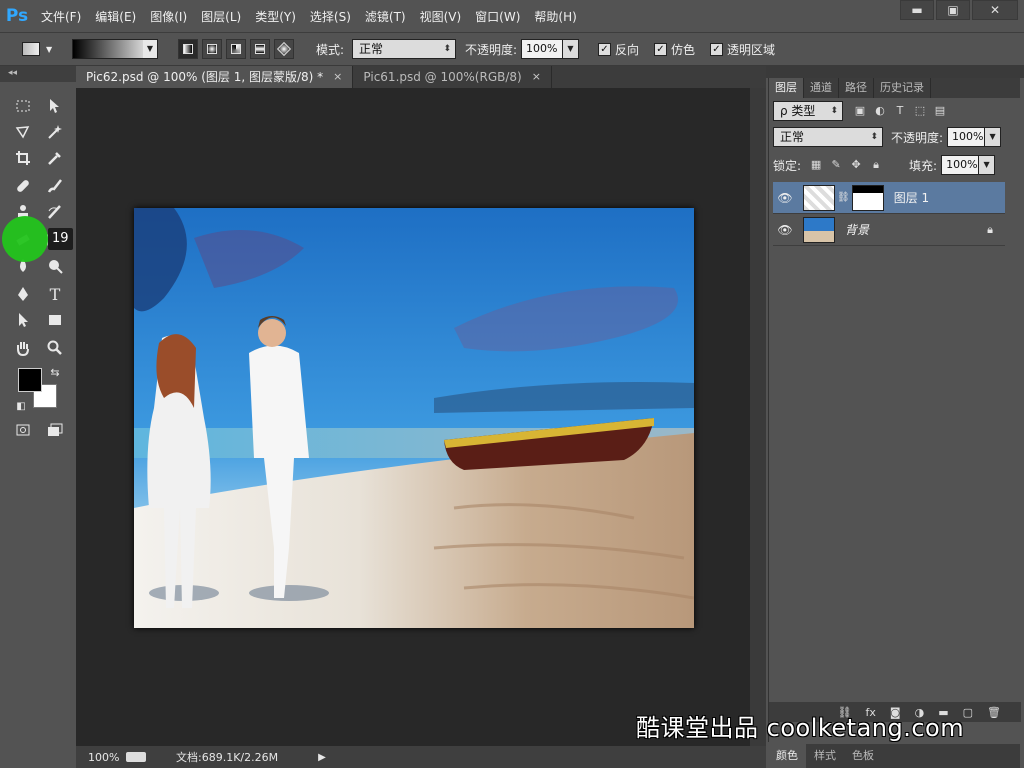  Describe the element at coordinates (55, 158) in the screenshot. I see `eyedropper-tool-icon` at that location.